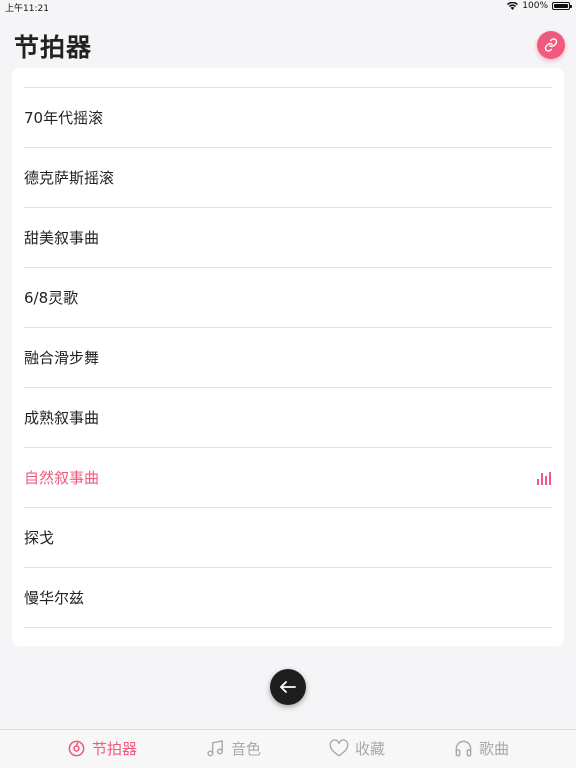 Image resolution: width=576 pixels, height=768 pixels. Describe the element at coordinates (62, 418) in the screenshot. I see `list-item-label: 成熟叙事曲` at that location.